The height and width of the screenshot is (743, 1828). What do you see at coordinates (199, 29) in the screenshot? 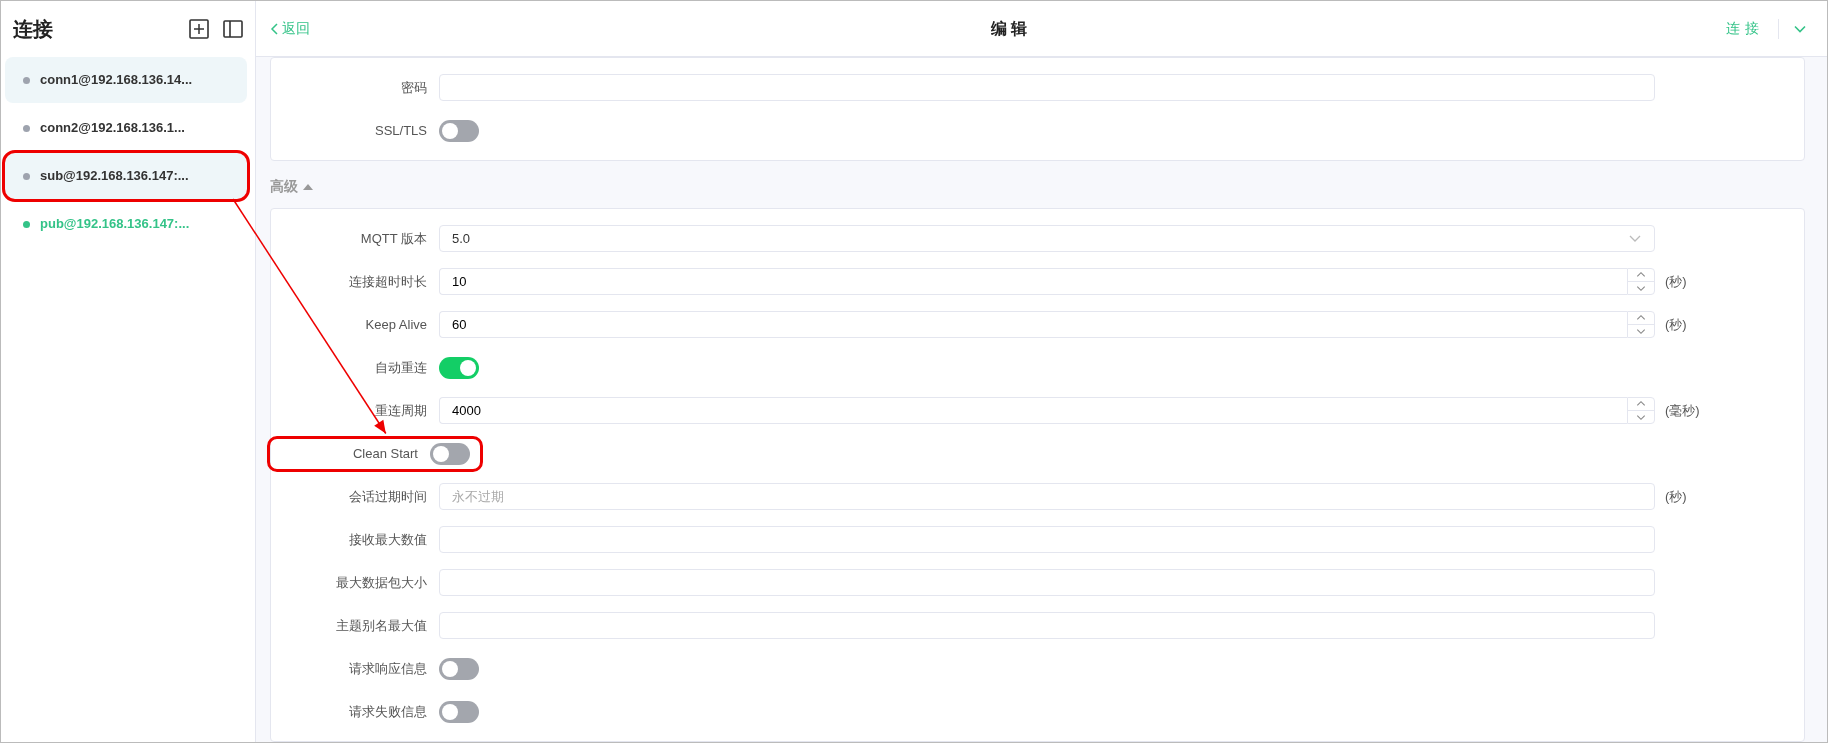
I see `add-icon` at bounding box center [199, 29].